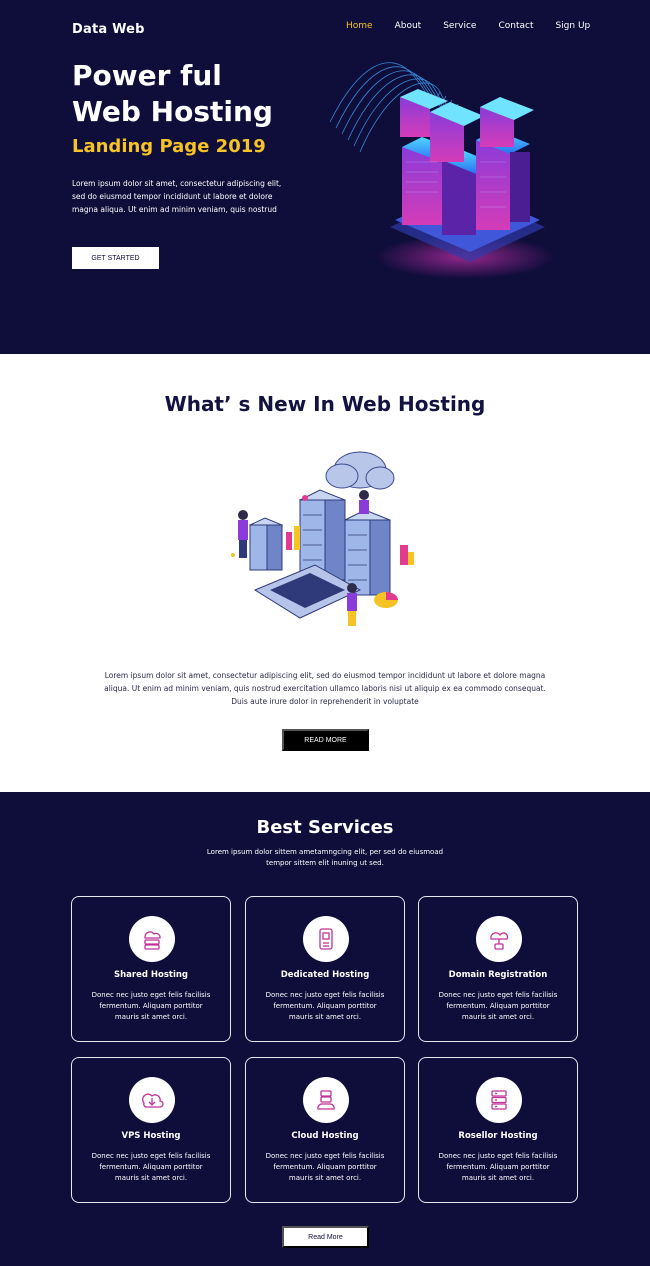  I want to click on service-card-title: Domain Registration, so click(498, 975).